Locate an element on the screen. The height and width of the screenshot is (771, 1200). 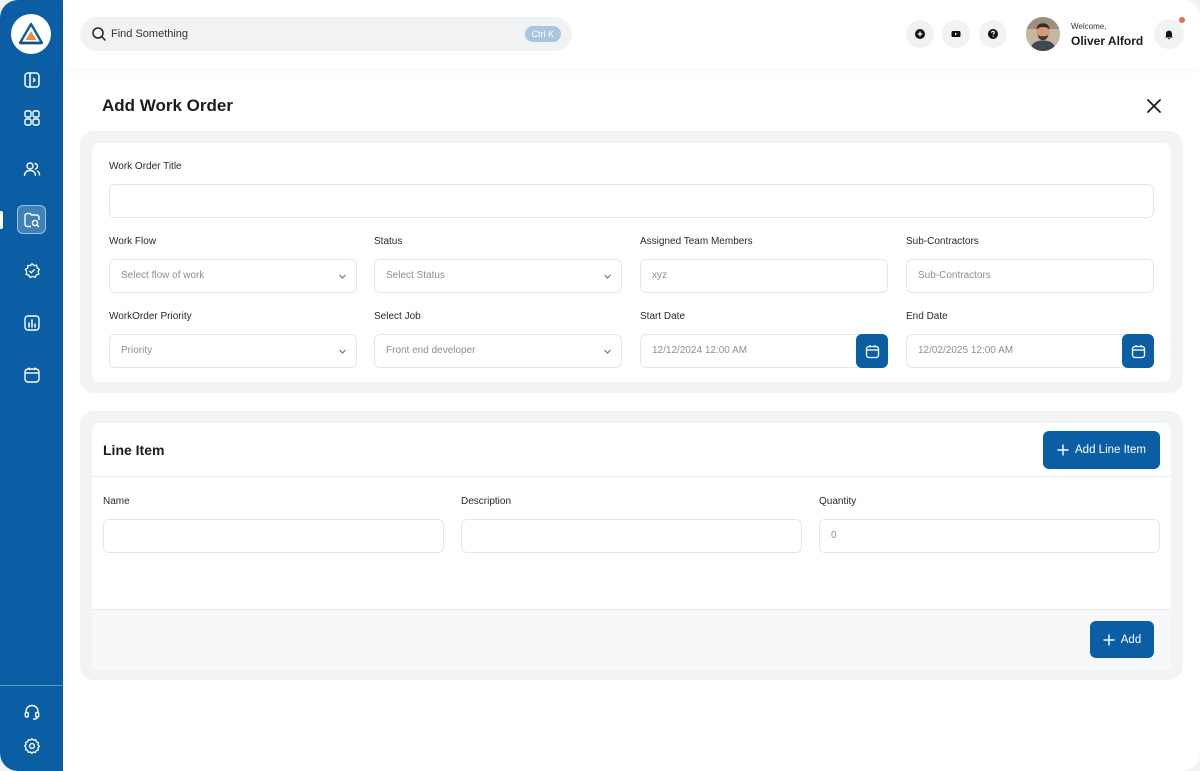
quick-add-button is located at coordinates (920, 34).